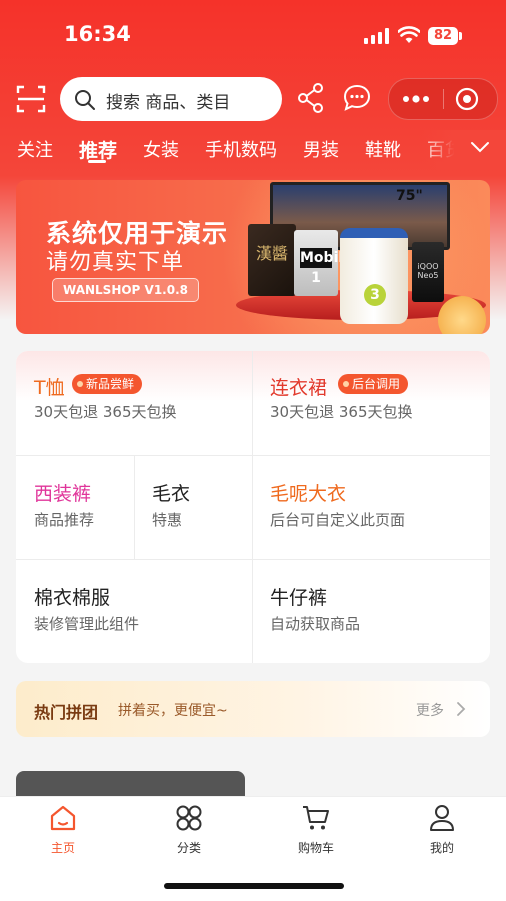  What do you see at coordinates (460, 36) in the screenshot?
I see `battery-tip` at bounding box center [460, 36].